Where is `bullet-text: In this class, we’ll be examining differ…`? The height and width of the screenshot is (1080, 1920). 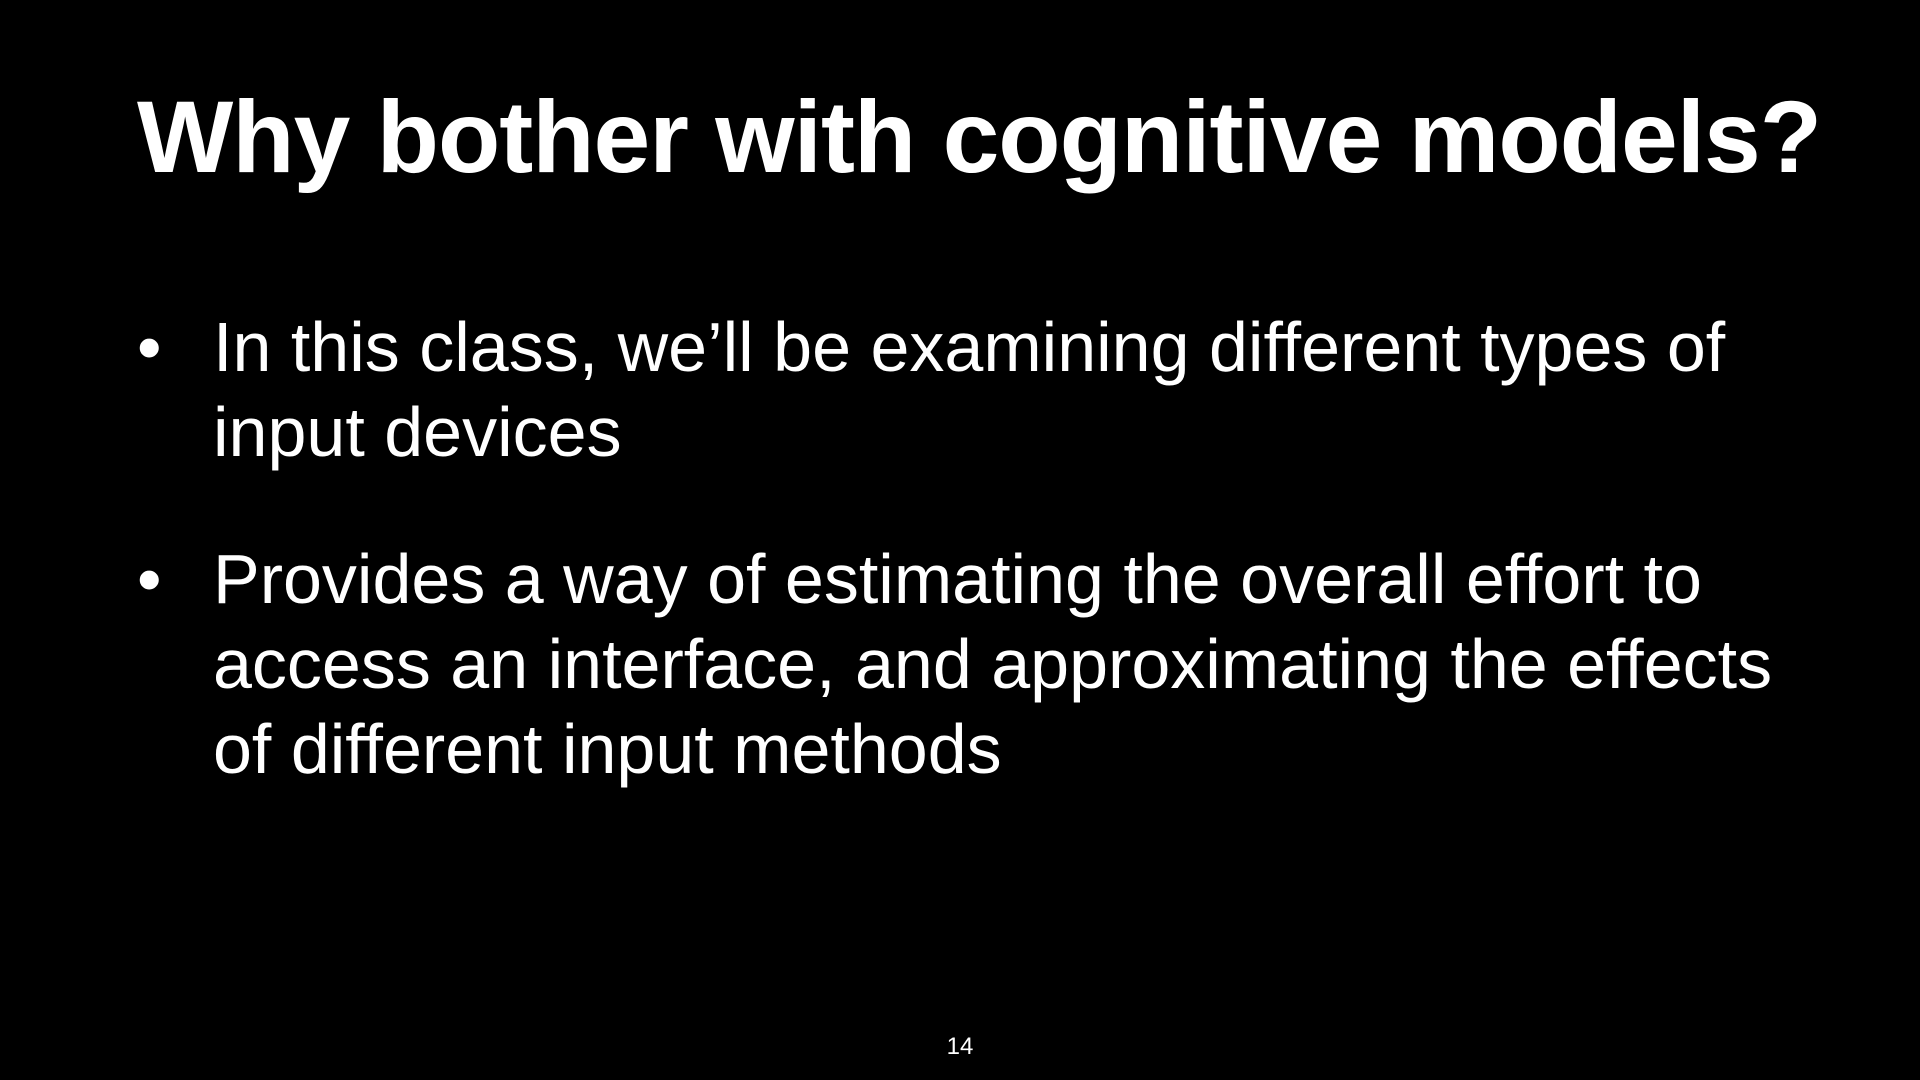
bullet-text: In this class, we’ll be examining differ… is located at coordinates (969, 389).